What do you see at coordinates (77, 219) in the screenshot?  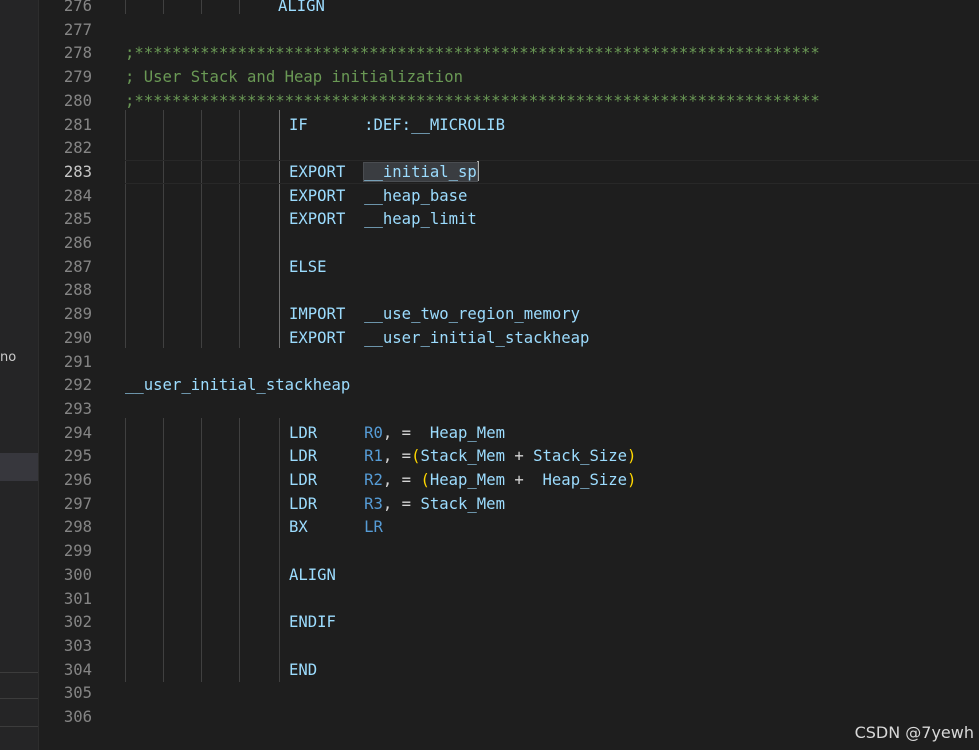 I see `line-number: 285` at bounding box center [77, 219].